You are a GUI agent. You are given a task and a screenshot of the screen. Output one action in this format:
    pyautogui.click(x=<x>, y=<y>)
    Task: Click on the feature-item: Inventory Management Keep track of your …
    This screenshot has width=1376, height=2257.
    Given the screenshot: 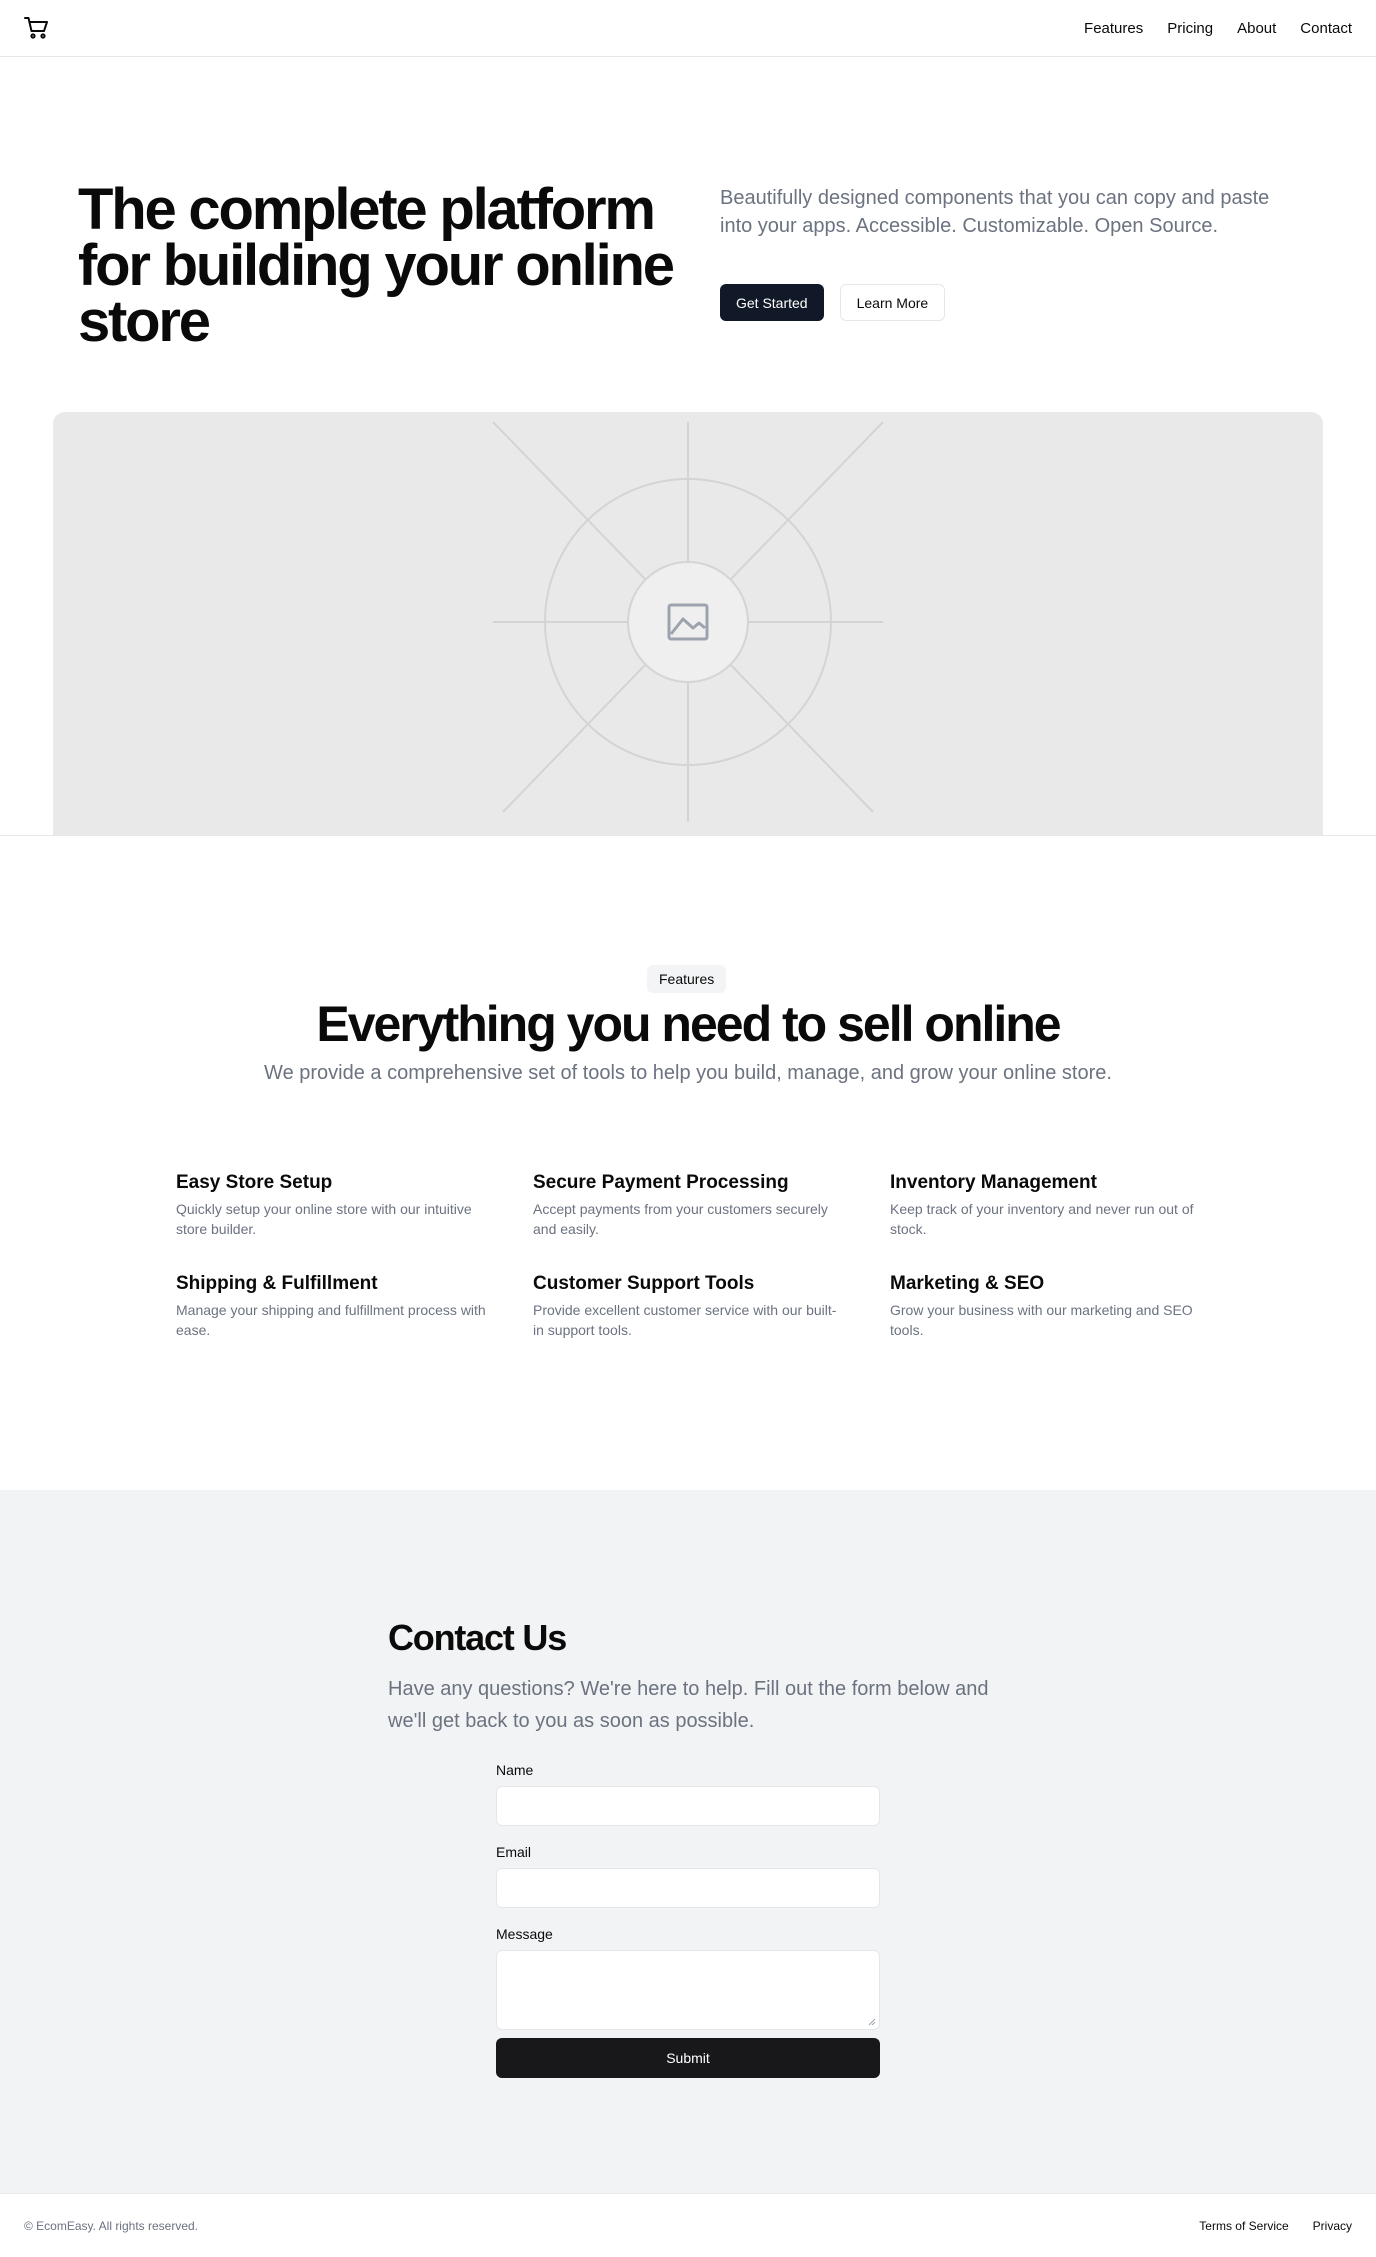 What is the action you would take?
    pyautogui.click(x=1045, y=1204)
    